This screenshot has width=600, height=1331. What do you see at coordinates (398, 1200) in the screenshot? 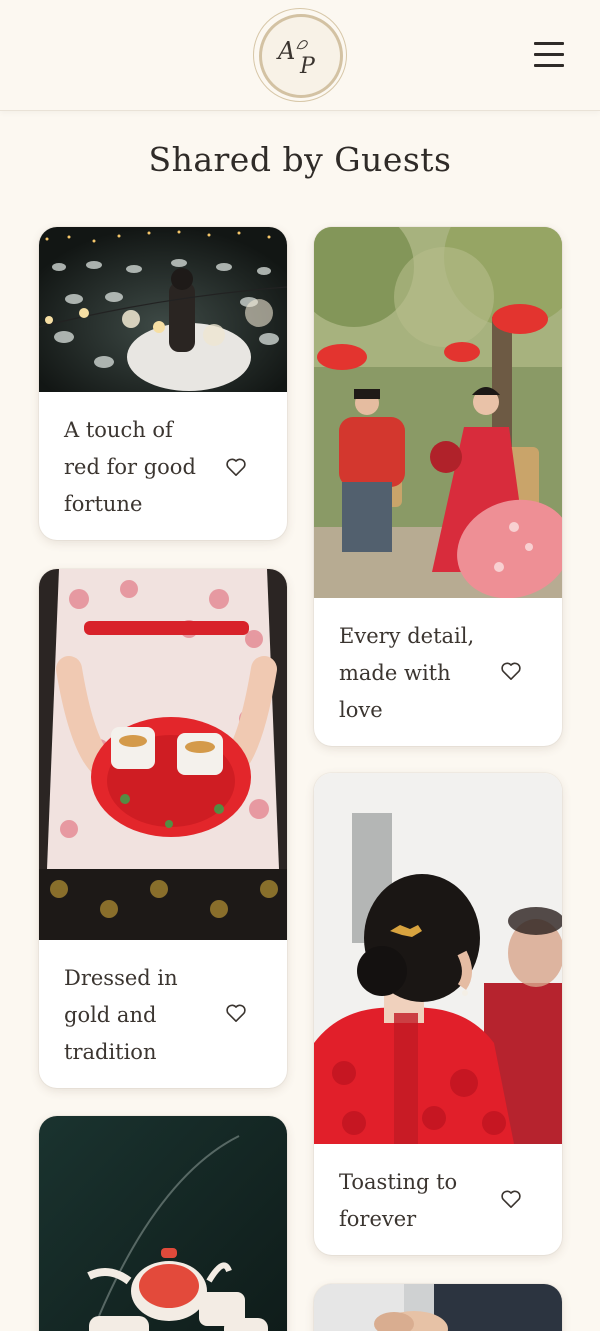
I see `card-caption: Toasting to forever` at bounding box center [398, 1200].